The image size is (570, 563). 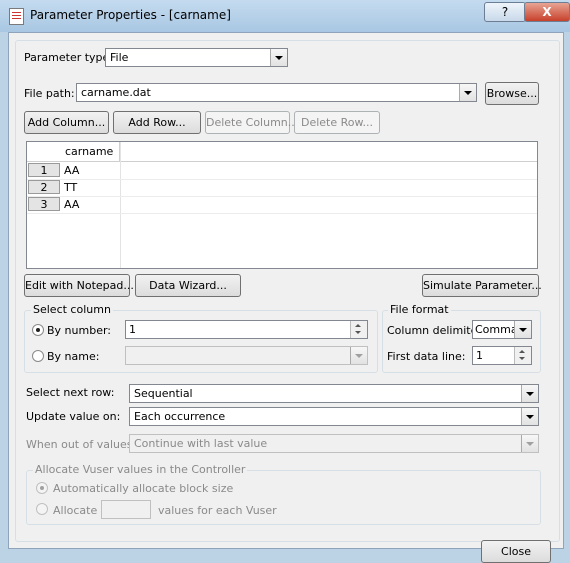 What do you see at coordinates (282, 188) in the screenshot?
I see `table-row: 2 TT` at bounding box center [282, 188].